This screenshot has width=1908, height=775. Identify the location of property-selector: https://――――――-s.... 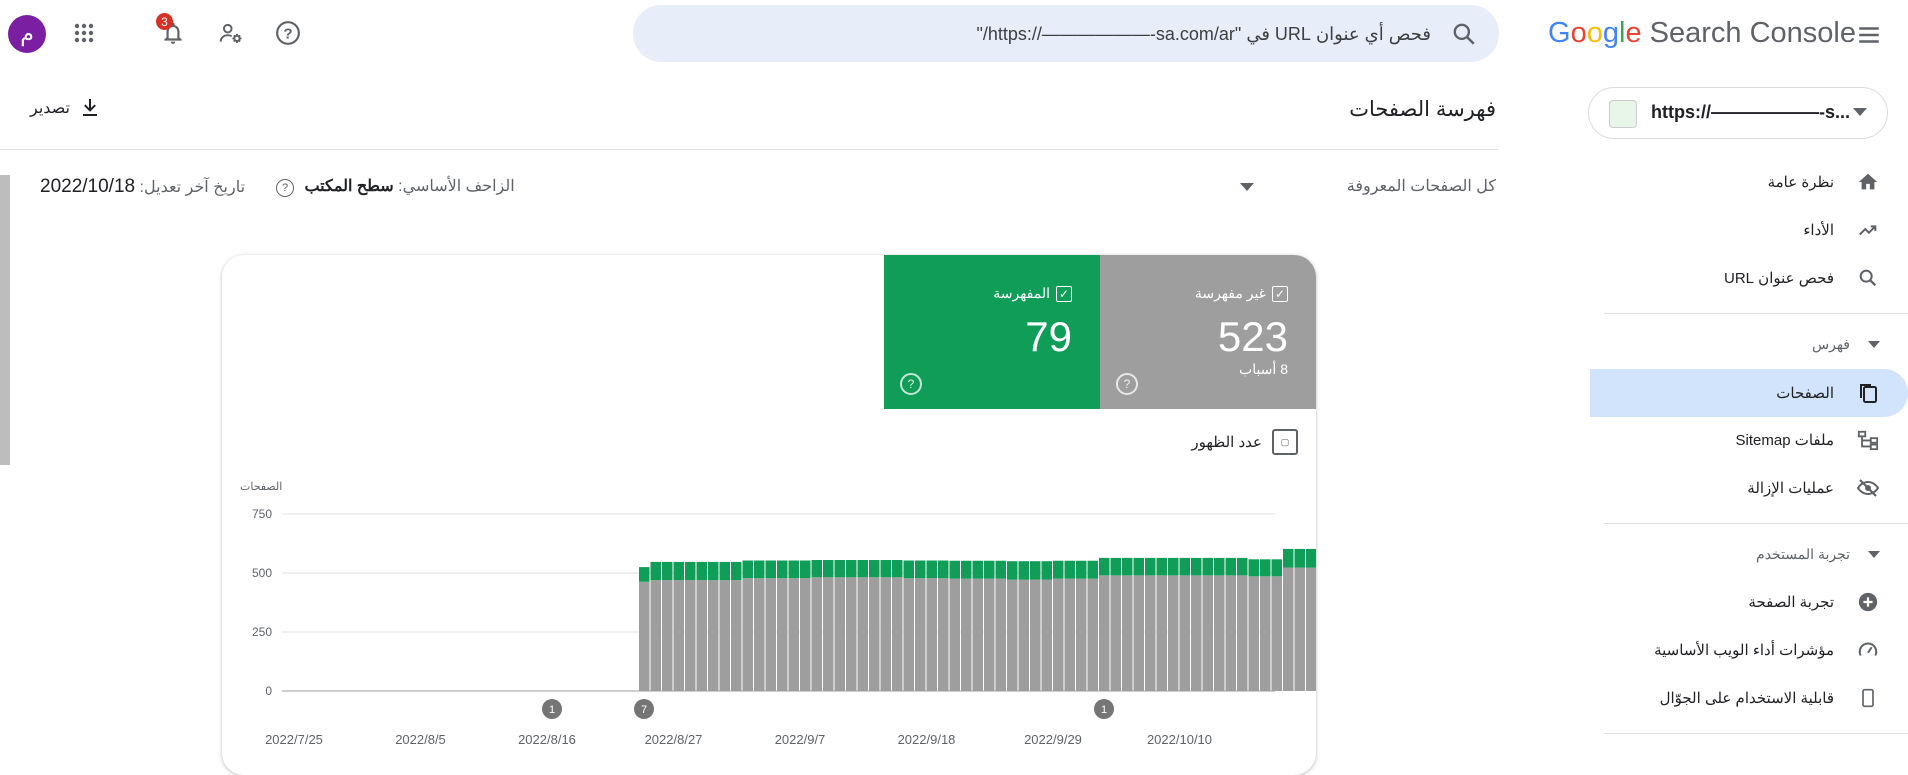
(1738, 113).